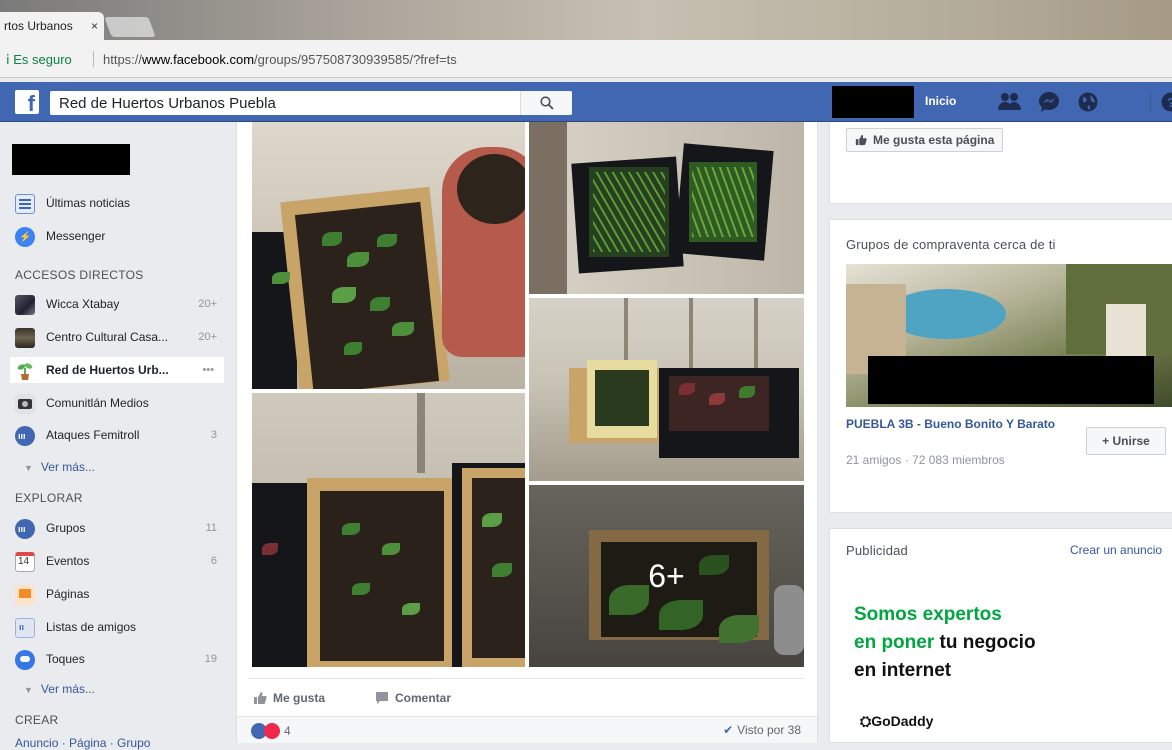 The width and height of the screenshot is (1172, 750). What do you see at coordinates (49, 498) in the screenshot?
I see `explore-heading: EXPLORAR` at bounding box center [49, 498].